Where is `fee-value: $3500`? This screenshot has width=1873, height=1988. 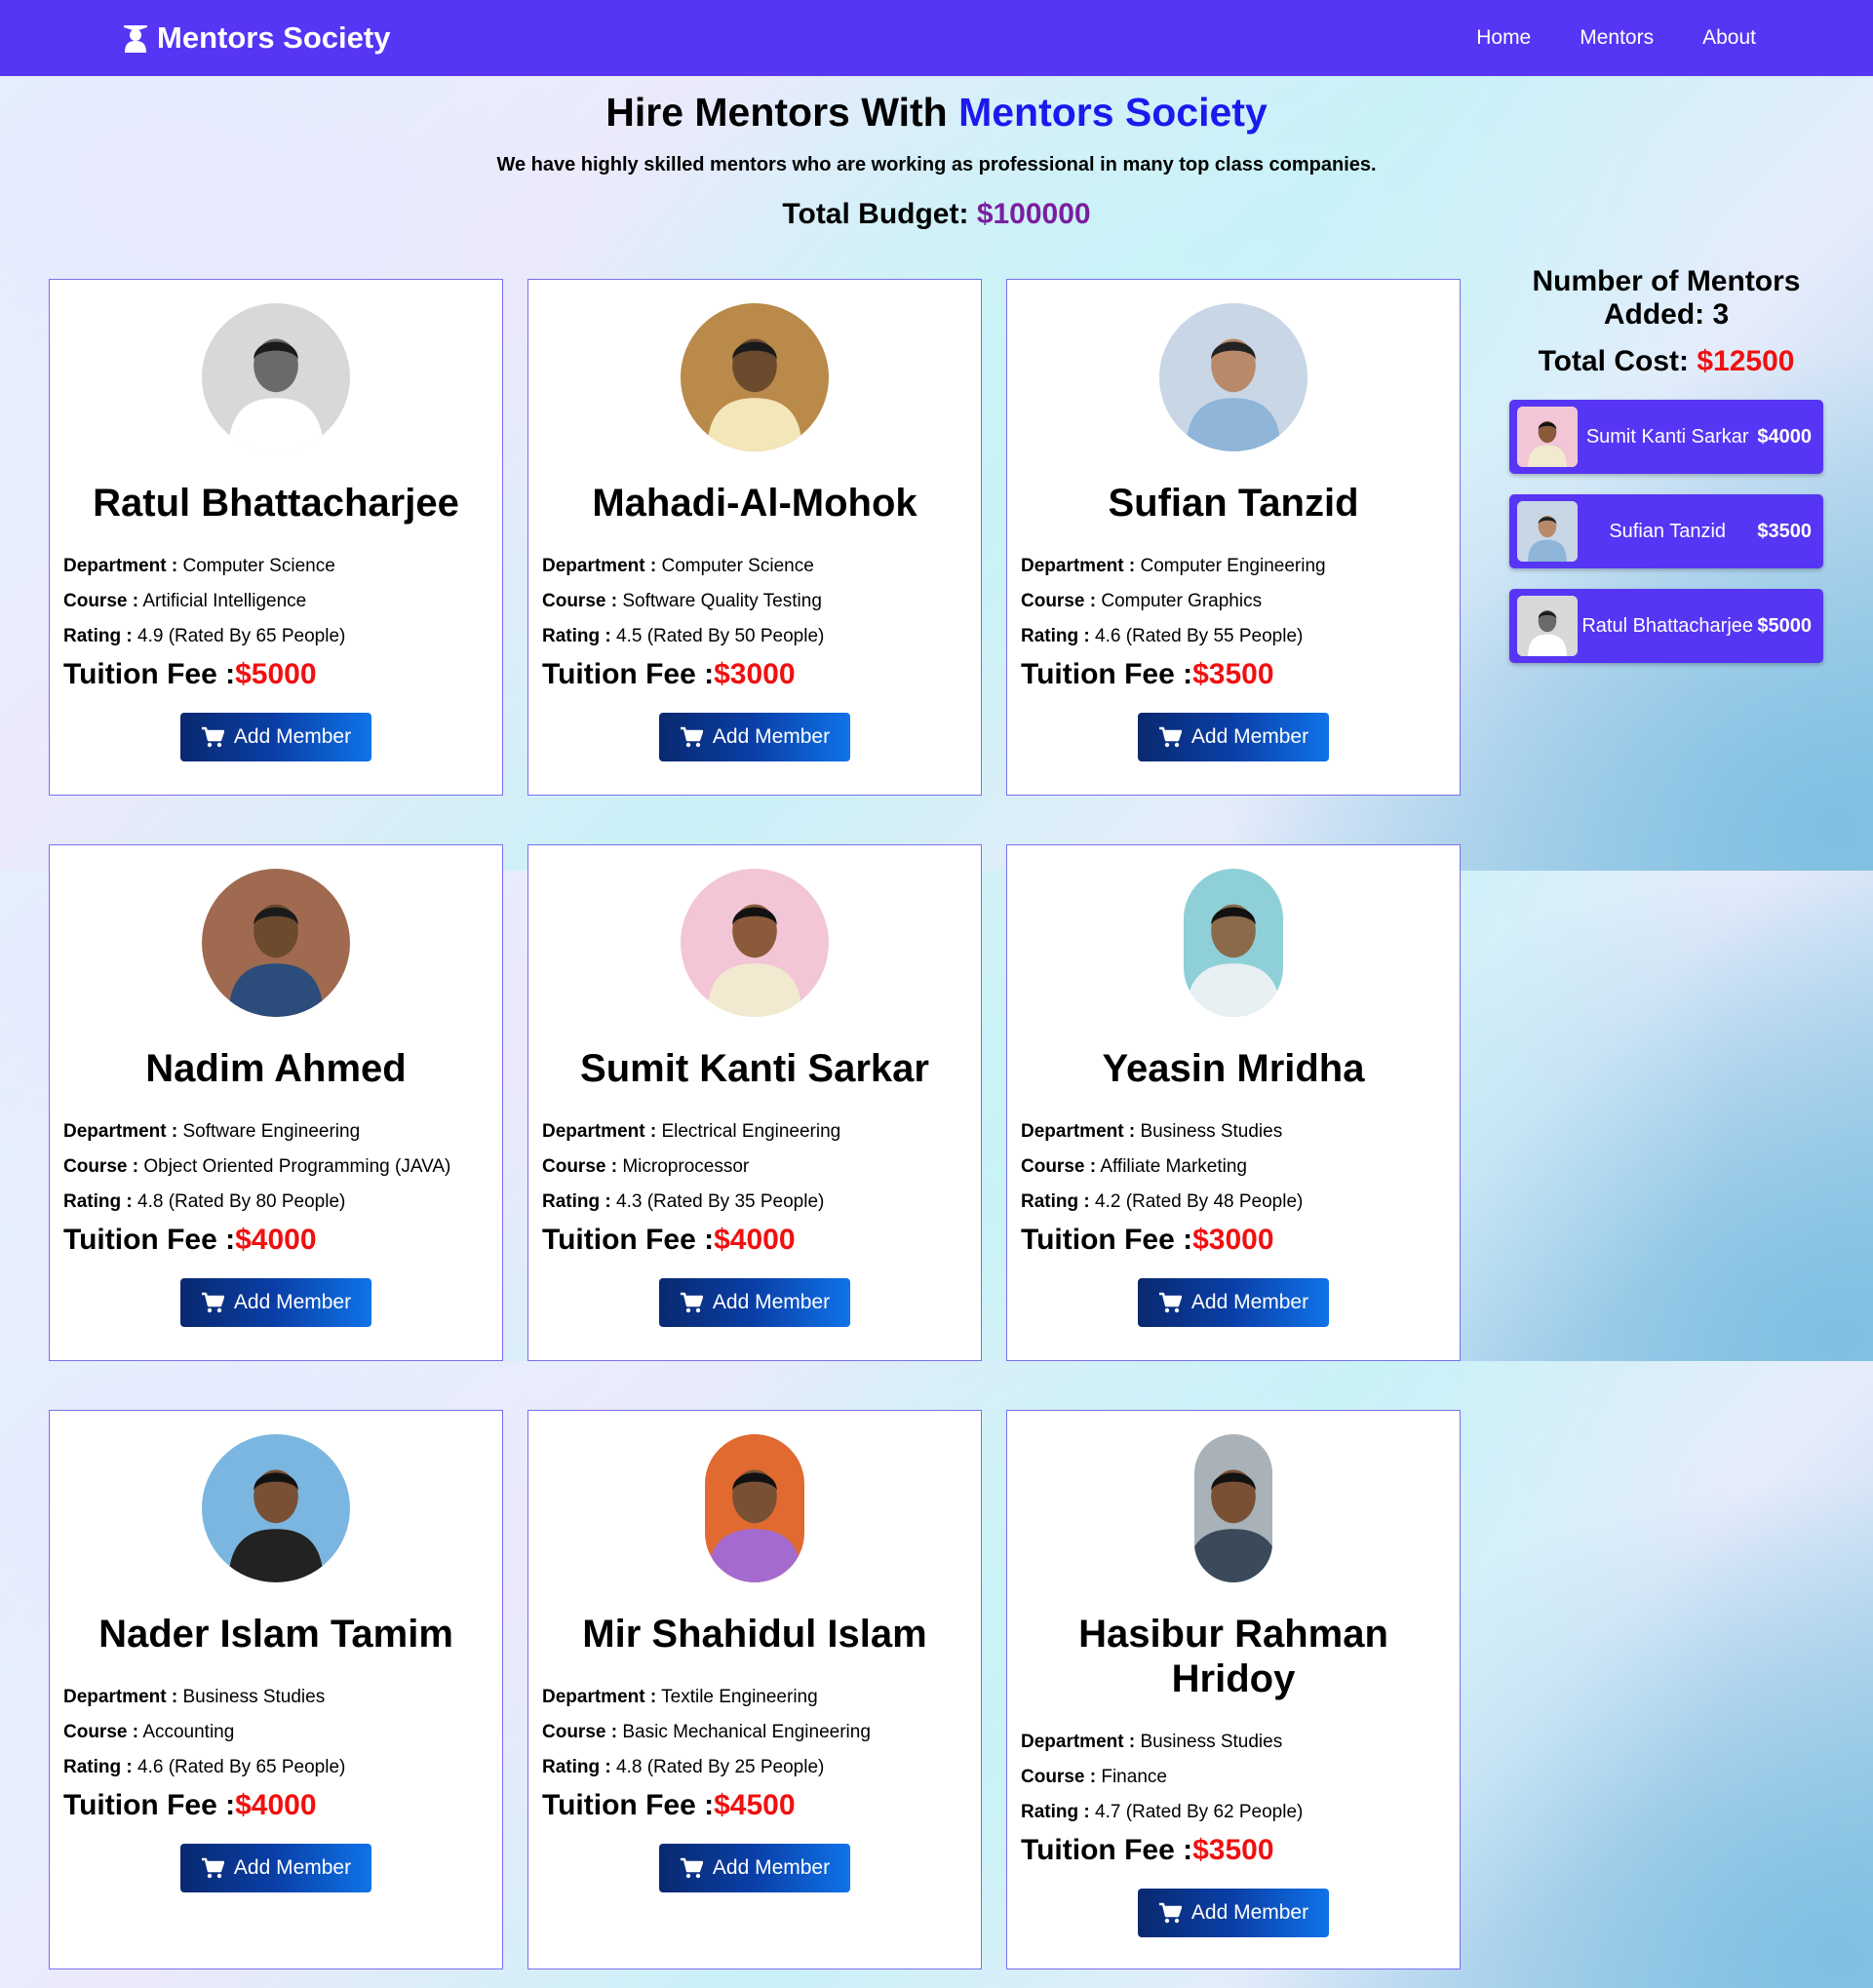 fee-value: $3500 is located at coordinates (1233, 1850).